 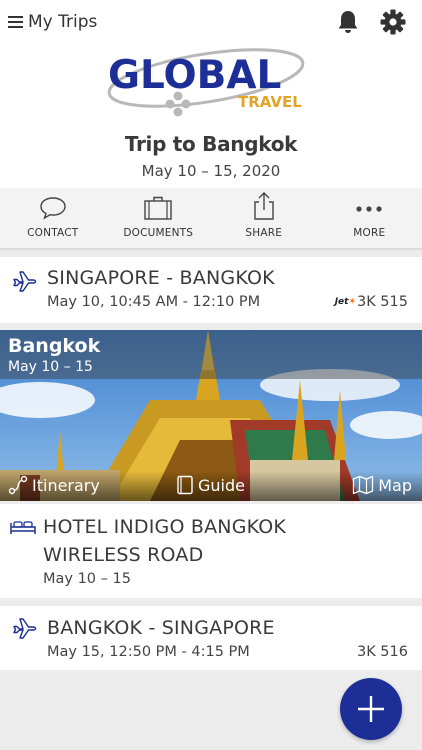 What do you see at coordinates (382, 652) in the screenshot?
I see `flight-code: 3K 516` at bounding box center [382, 652].